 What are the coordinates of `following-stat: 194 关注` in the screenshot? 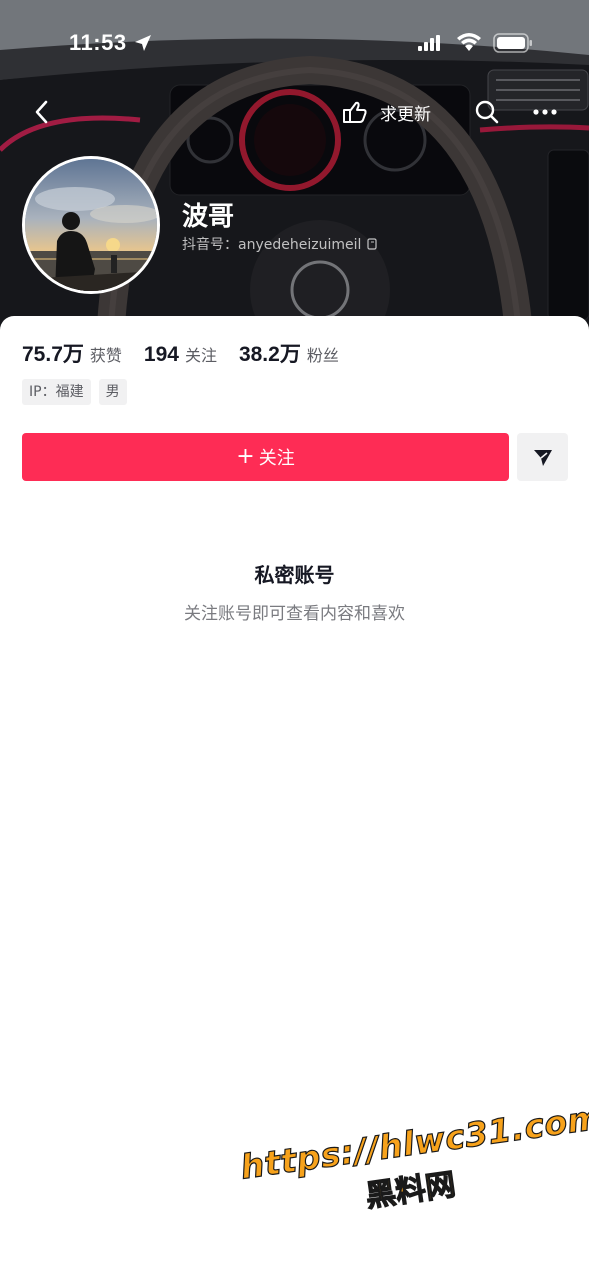 It's located at (180, 354).